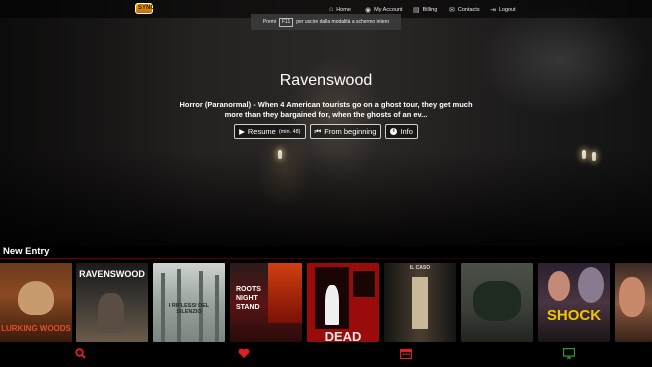 This screenshot has height=367, width=652. Describe the element at coordinates (145, 8) in the screenshot. I see `brand-logo: SYNC` at that location.